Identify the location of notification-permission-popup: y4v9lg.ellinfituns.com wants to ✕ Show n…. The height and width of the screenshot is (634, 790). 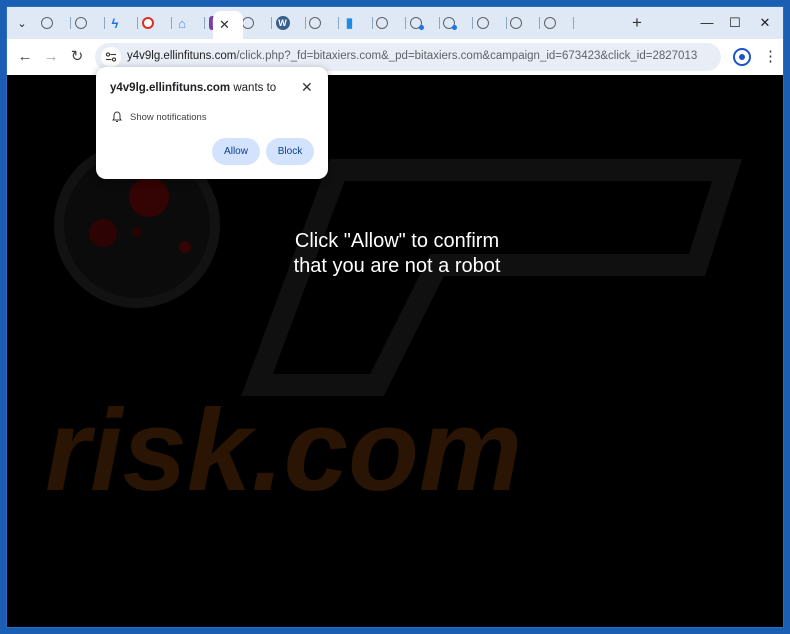
(212, 123).